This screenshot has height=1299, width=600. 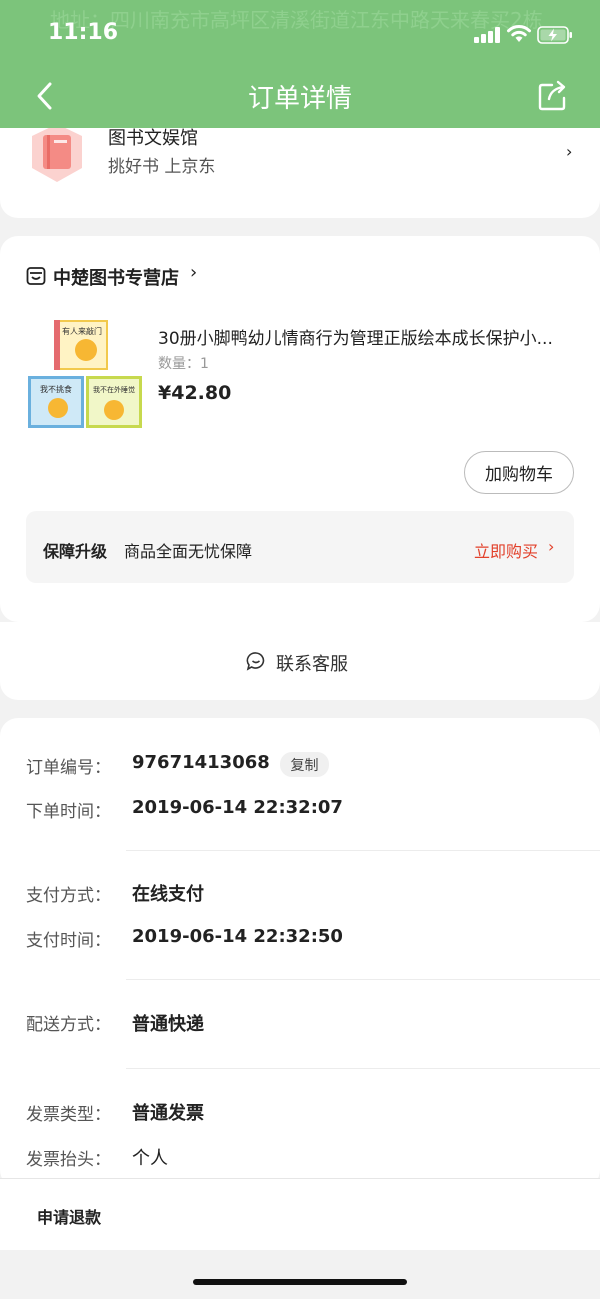 What do you see at coordinates (487, 35) in the screenshot?
I see `signal-icon` at bounding box center [487, 35].